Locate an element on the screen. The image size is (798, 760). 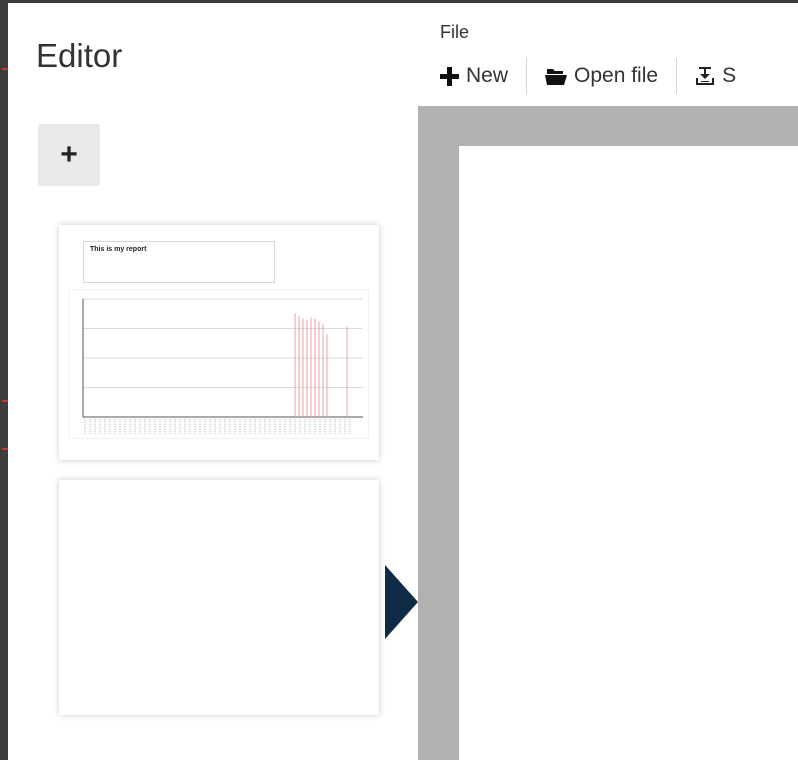
plus-icon: + is located at coordinates (69, 154).